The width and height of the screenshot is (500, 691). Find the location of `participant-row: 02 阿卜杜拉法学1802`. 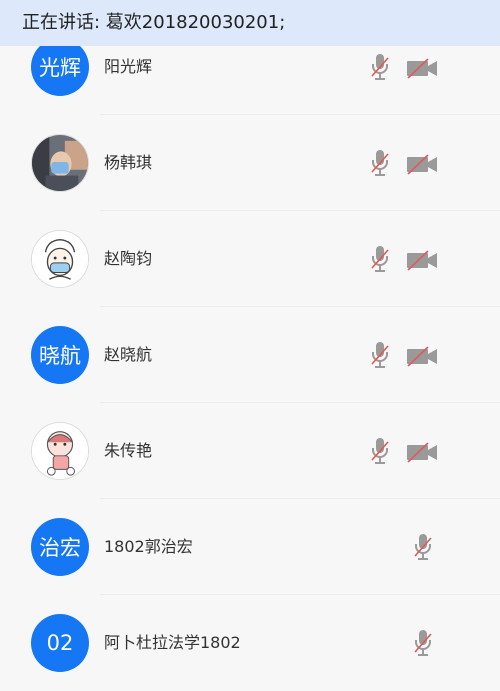

participant-row: 02 阿卜杜拉法学1802 is located at coordinates (250, 643).